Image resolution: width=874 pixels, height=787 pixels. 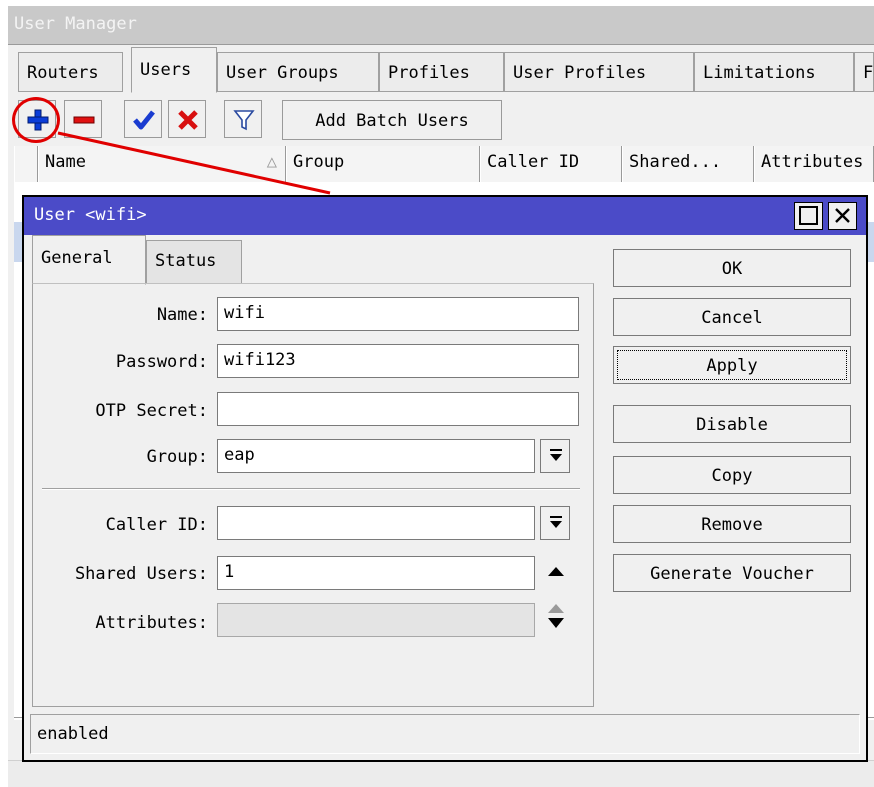 I want to click on column-header-name: Name △, so click(x=162, y=164).